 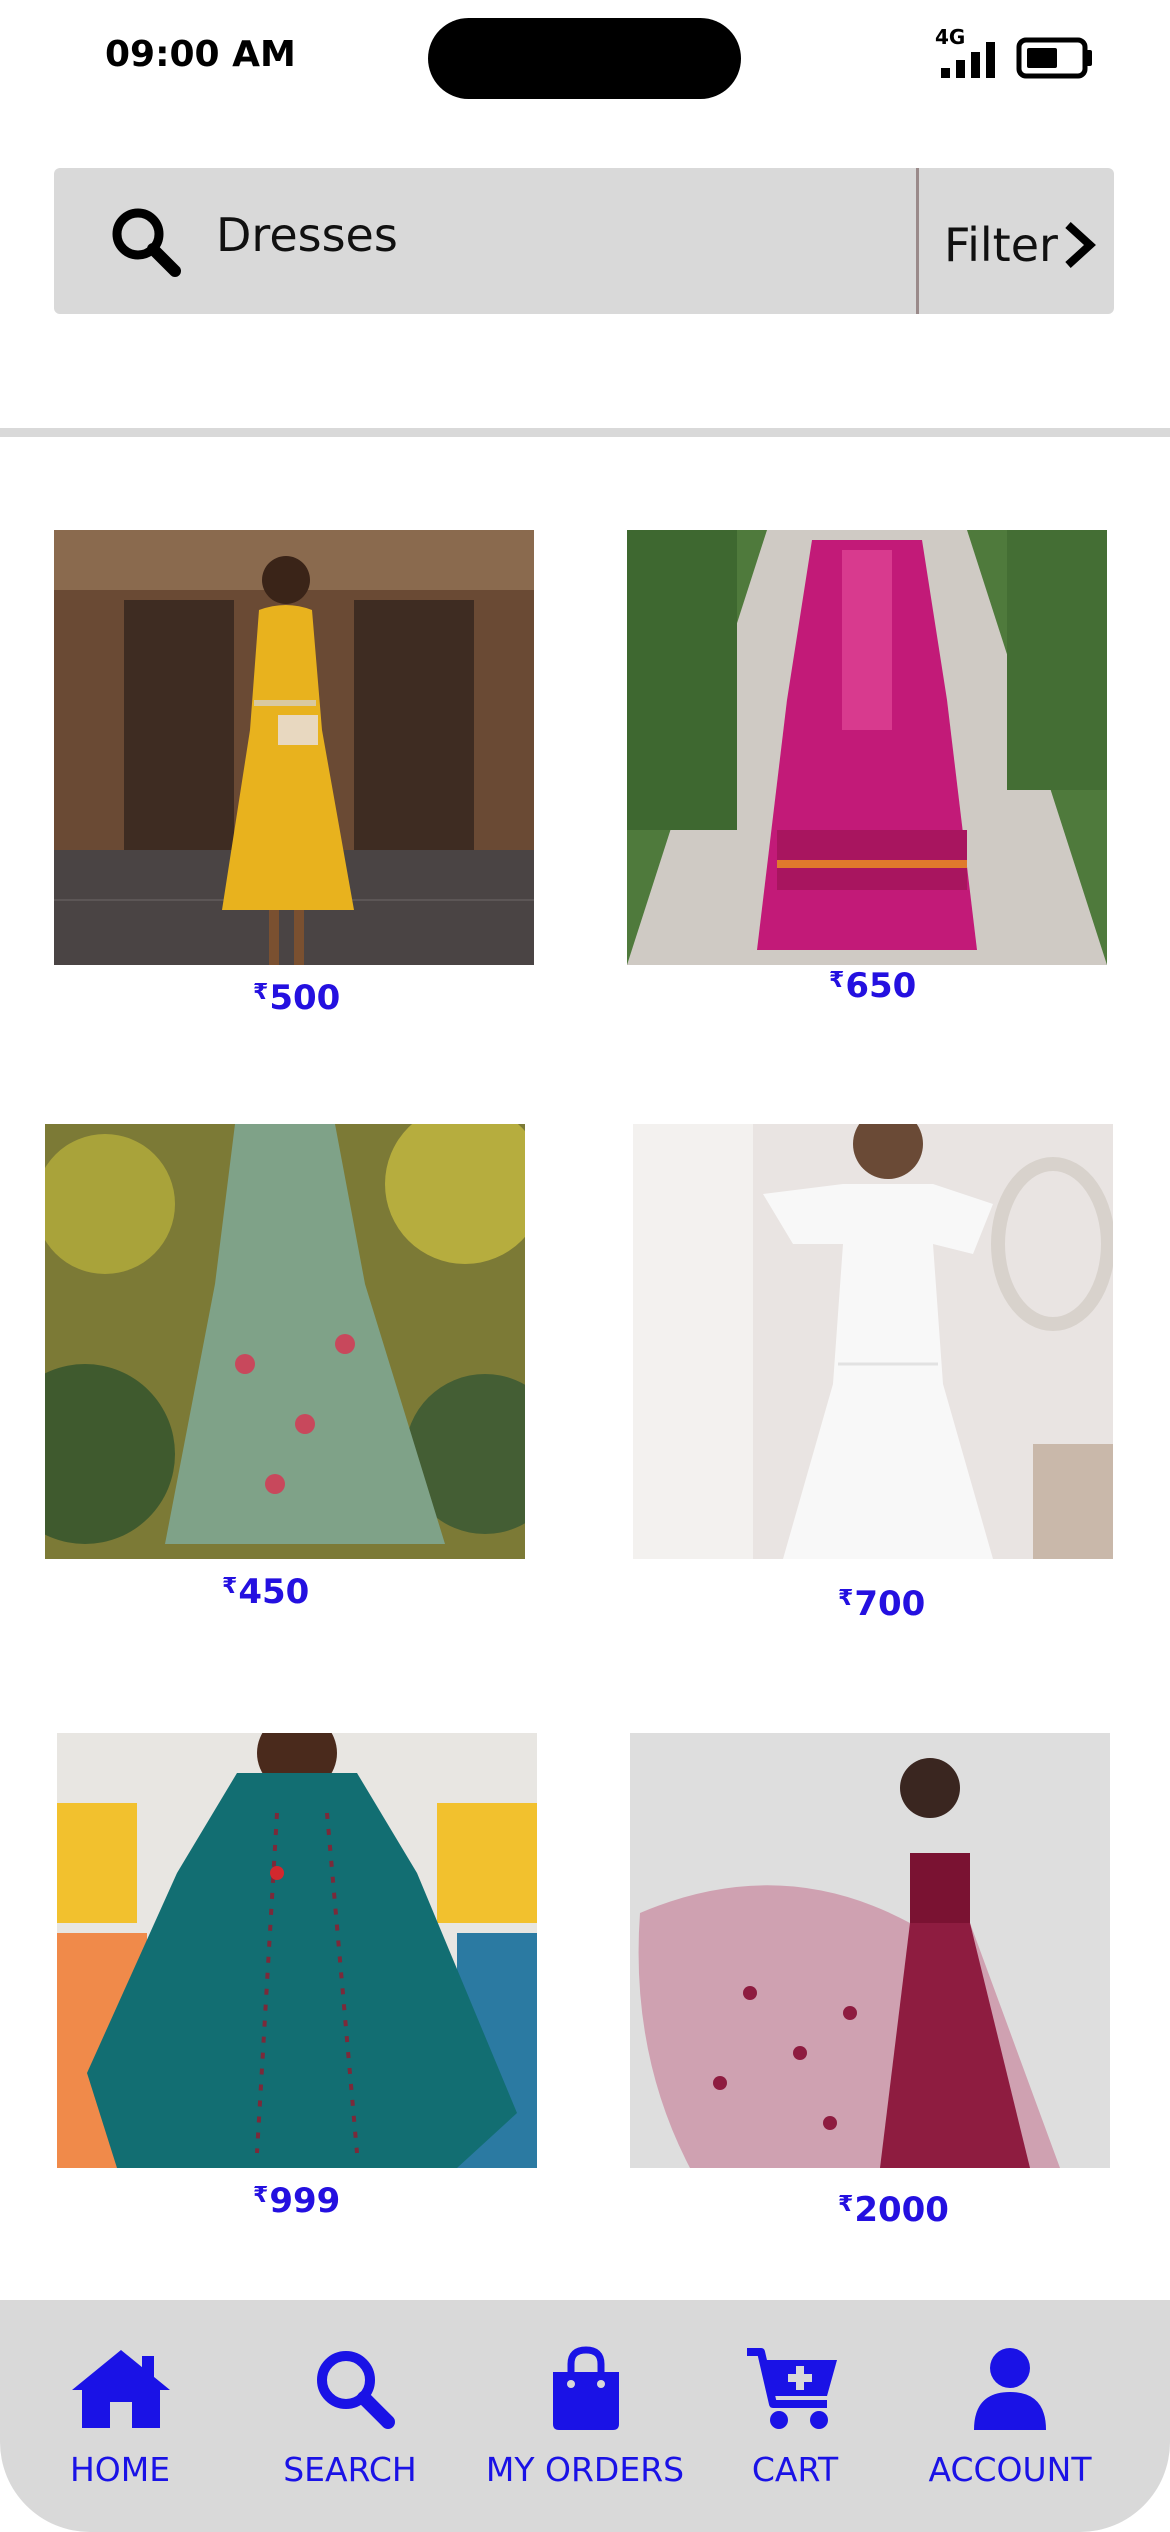 I want to click on nav-item-home: HOME, so click(x=120, y=2416).